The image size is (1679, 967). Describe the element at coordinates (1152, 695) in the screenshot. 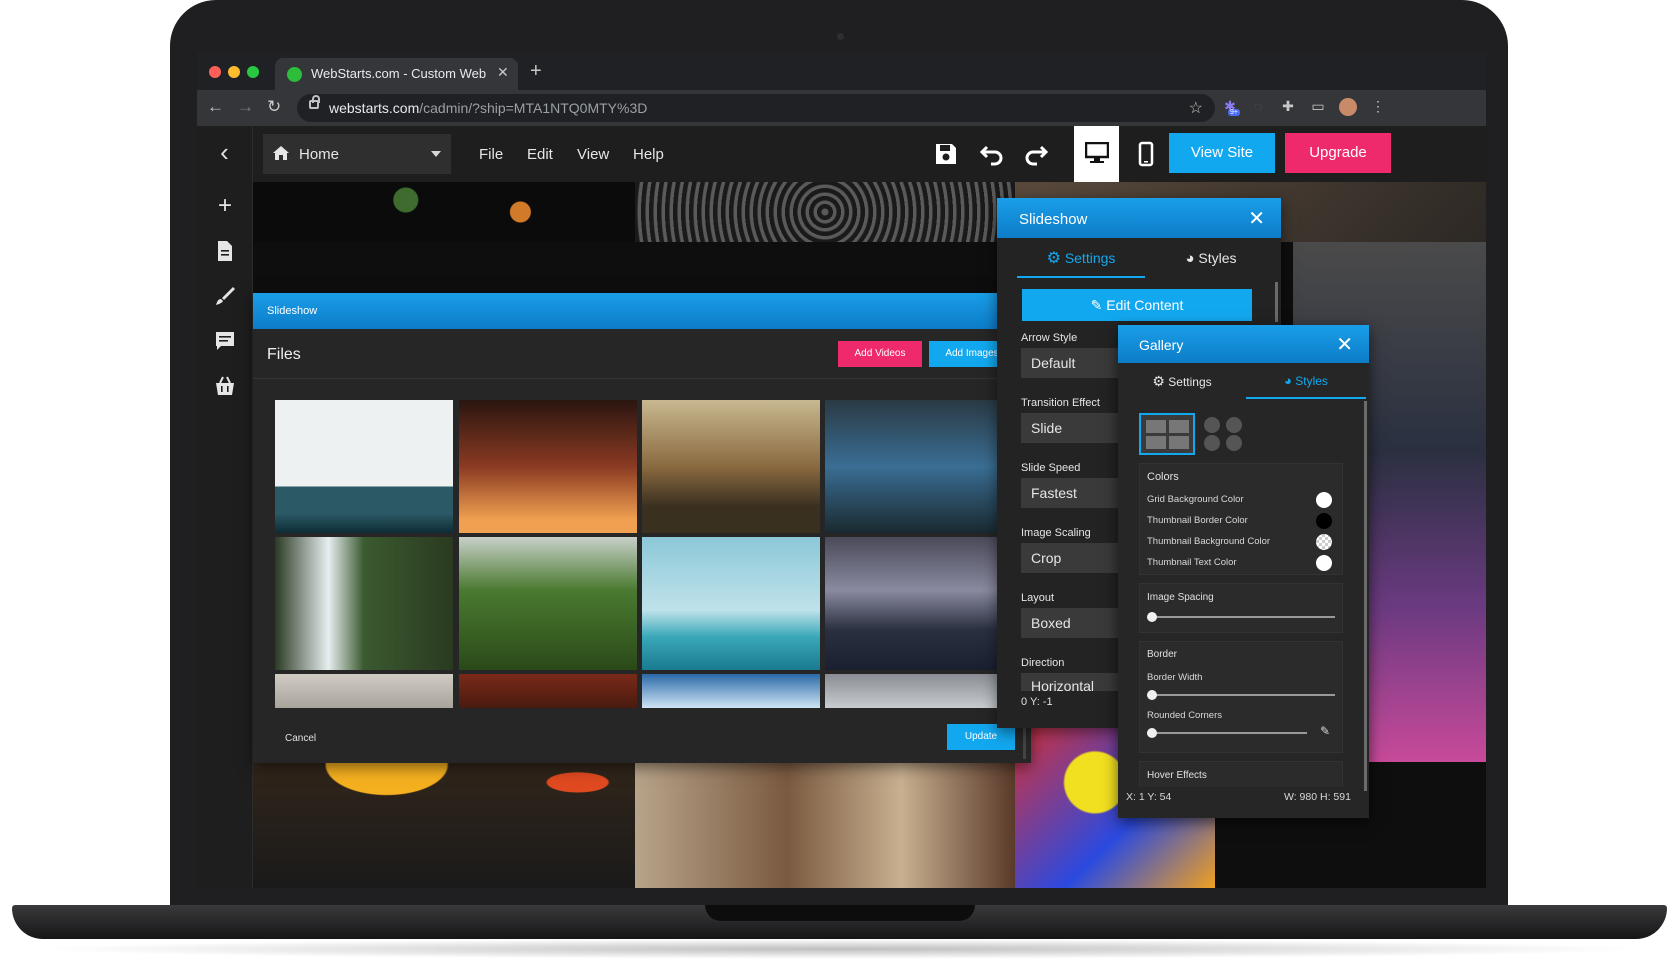

I see `border-width-slider-knob` at that location.